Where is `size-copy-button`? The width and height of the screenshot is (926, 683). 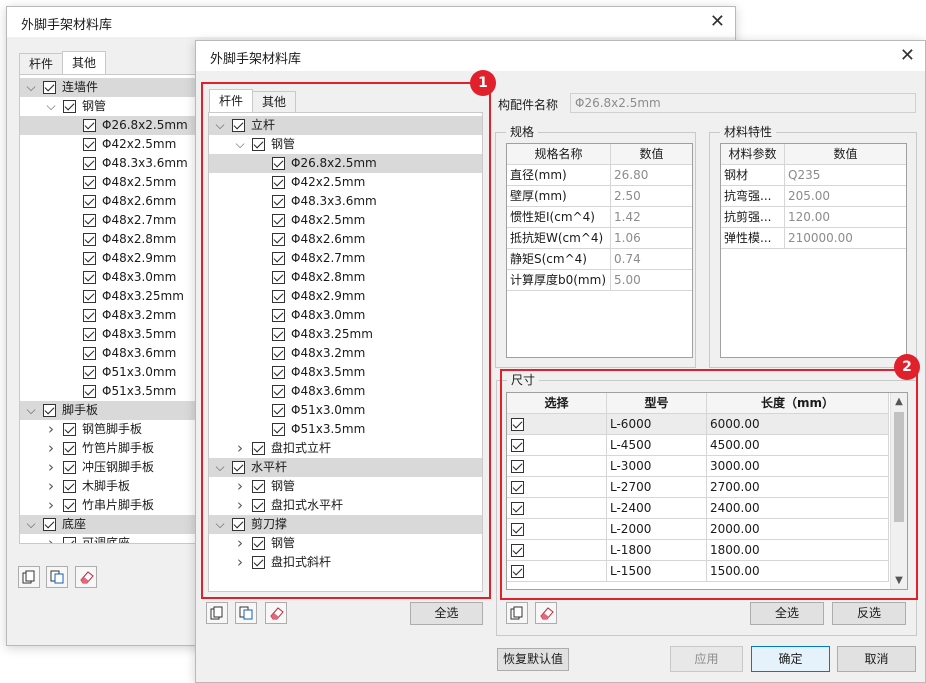 size-copy-button is located at coordinates (517, 613).